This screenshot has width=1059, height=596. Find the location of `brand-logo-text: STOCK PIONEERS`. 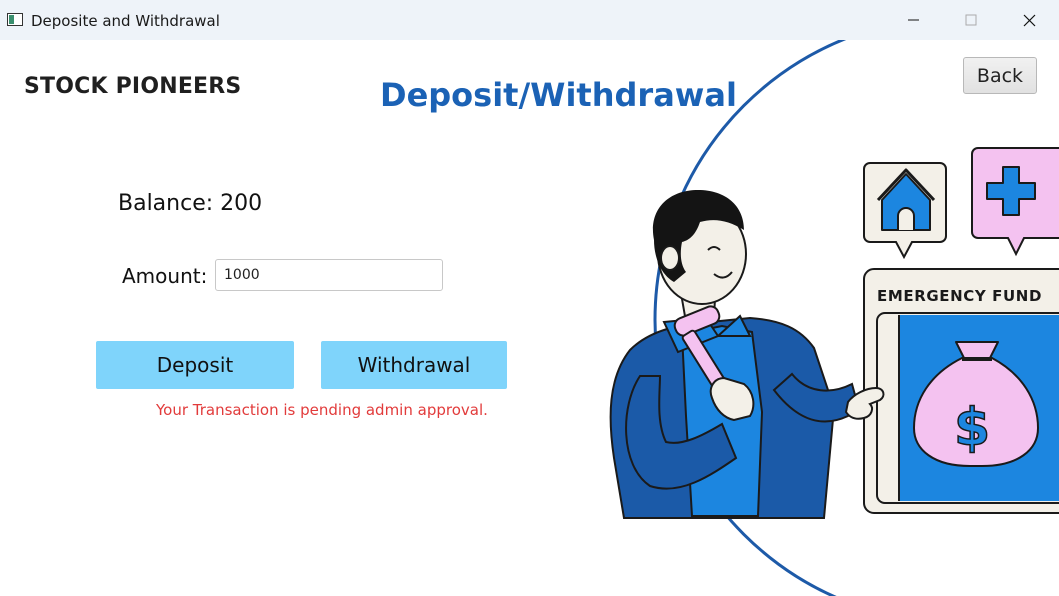

brand-logo-text: STOCK PIONEERS is located at coordinates (133, 86).